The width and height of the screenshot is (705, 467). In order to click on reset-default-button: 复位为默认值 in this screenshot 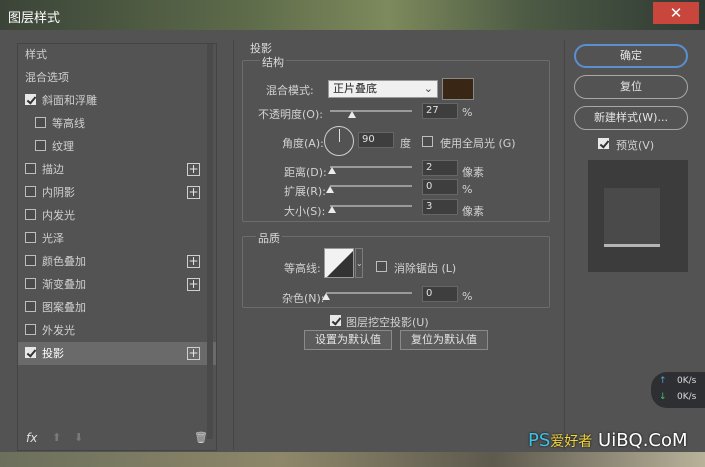, I will do `click(444, 340)`.